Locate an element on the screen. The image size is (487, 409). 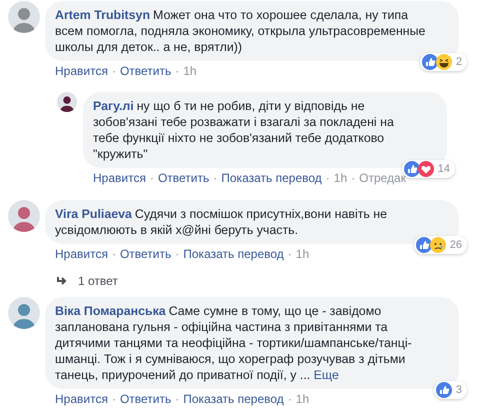
reaction-count: 14 is located at coordinates (444, 169).